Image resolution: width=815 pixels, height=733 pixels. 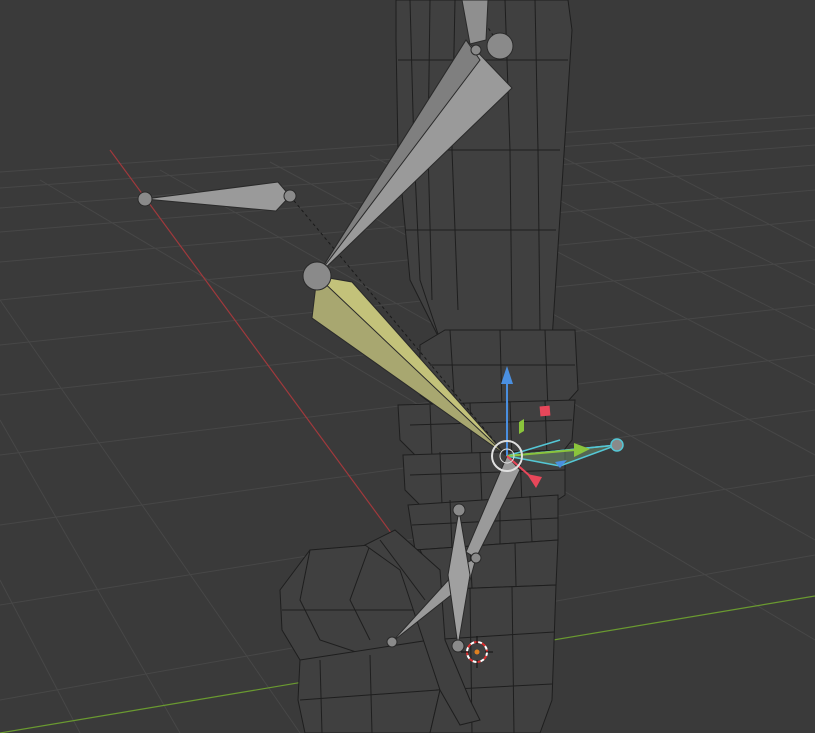 What do you see at coordinates (500, 46) in the screenshot?
I see `joint-top` at bounding box center [500, 46].